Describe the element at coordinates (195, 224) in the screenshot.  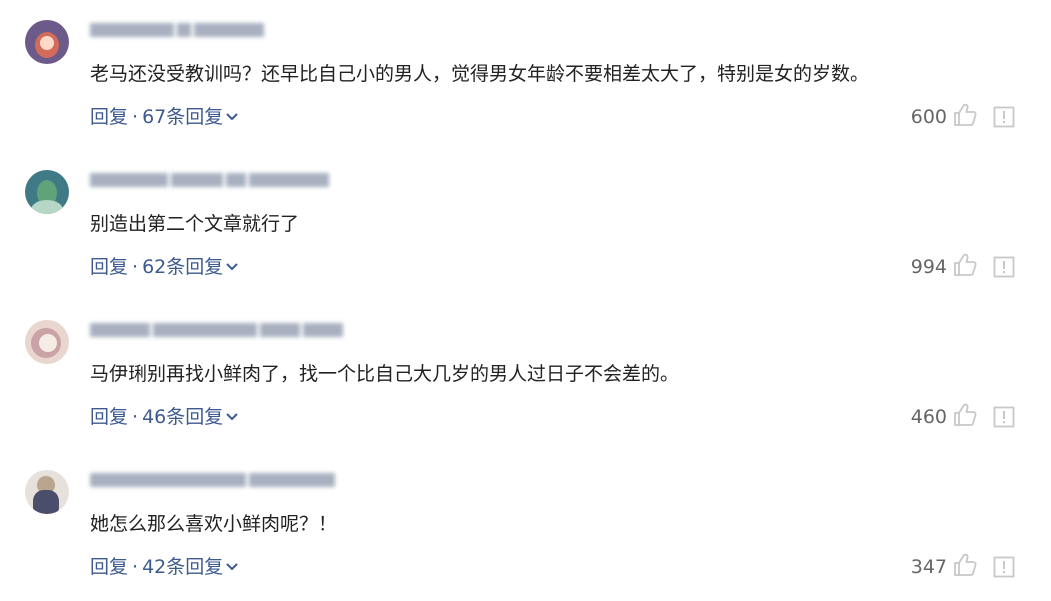
I see `comment-text: 别造出第二个文章就行了` at that location.